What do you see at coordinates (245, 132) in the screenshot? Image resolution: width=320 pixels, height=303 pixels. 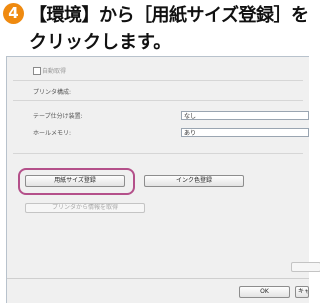 I see `hole-memory-select: あり` at bounding box center [245, 132].